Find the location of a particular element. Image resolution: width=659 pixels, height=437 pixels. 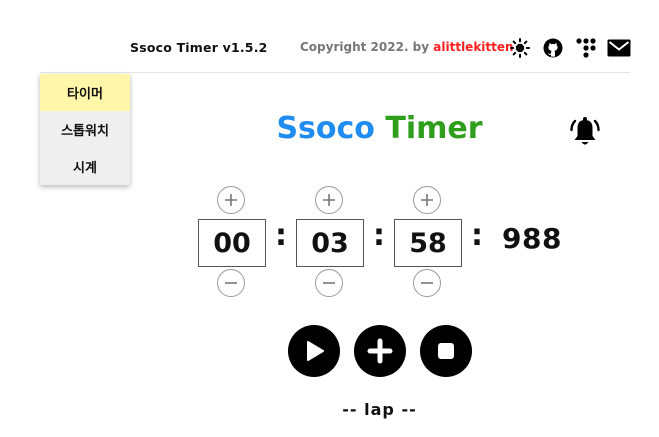

hours-increment-button is located at coordinates (231, 200).